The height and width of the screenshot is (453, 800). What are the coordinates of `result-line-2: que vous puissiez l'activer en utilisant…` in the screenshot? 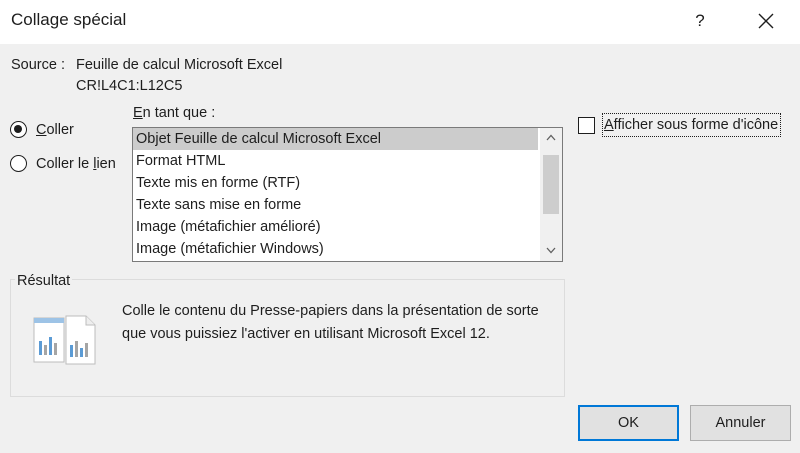 It's located at (306, 334).